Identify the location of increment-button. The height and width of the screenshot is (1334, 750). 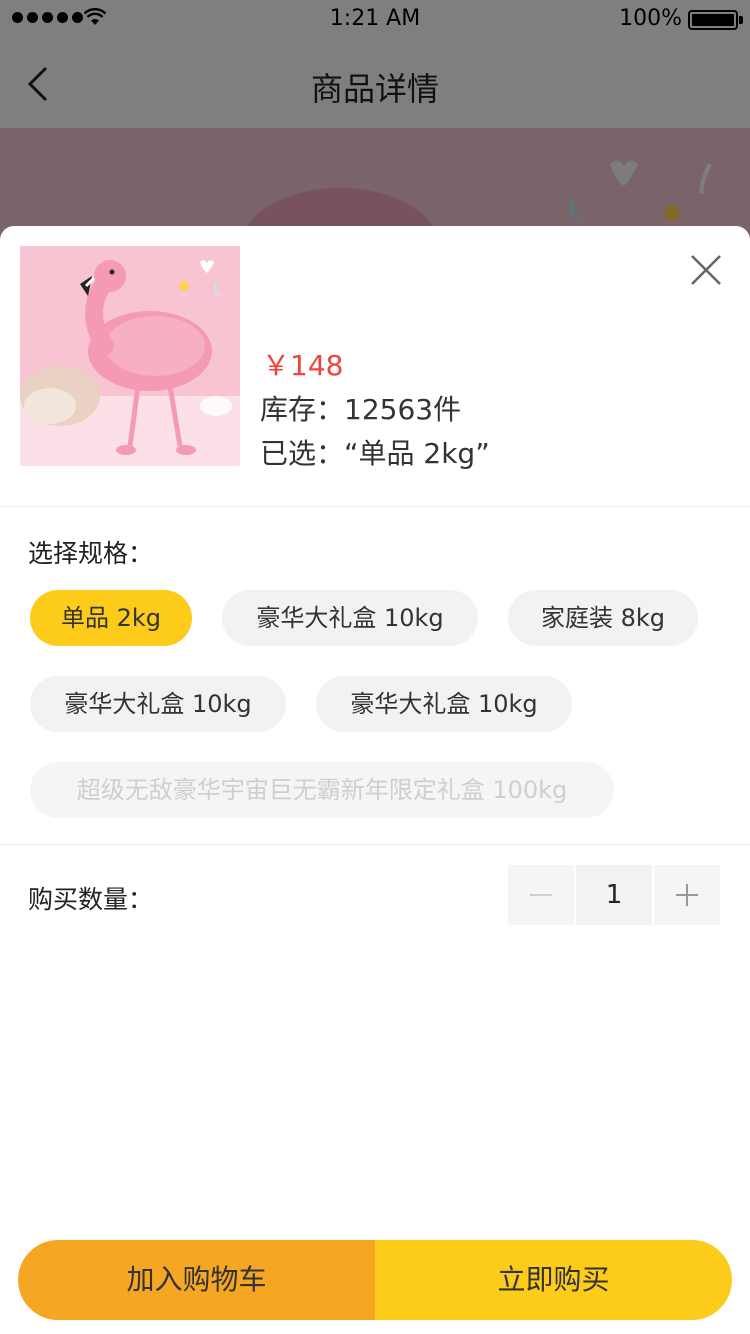
(687, 895).